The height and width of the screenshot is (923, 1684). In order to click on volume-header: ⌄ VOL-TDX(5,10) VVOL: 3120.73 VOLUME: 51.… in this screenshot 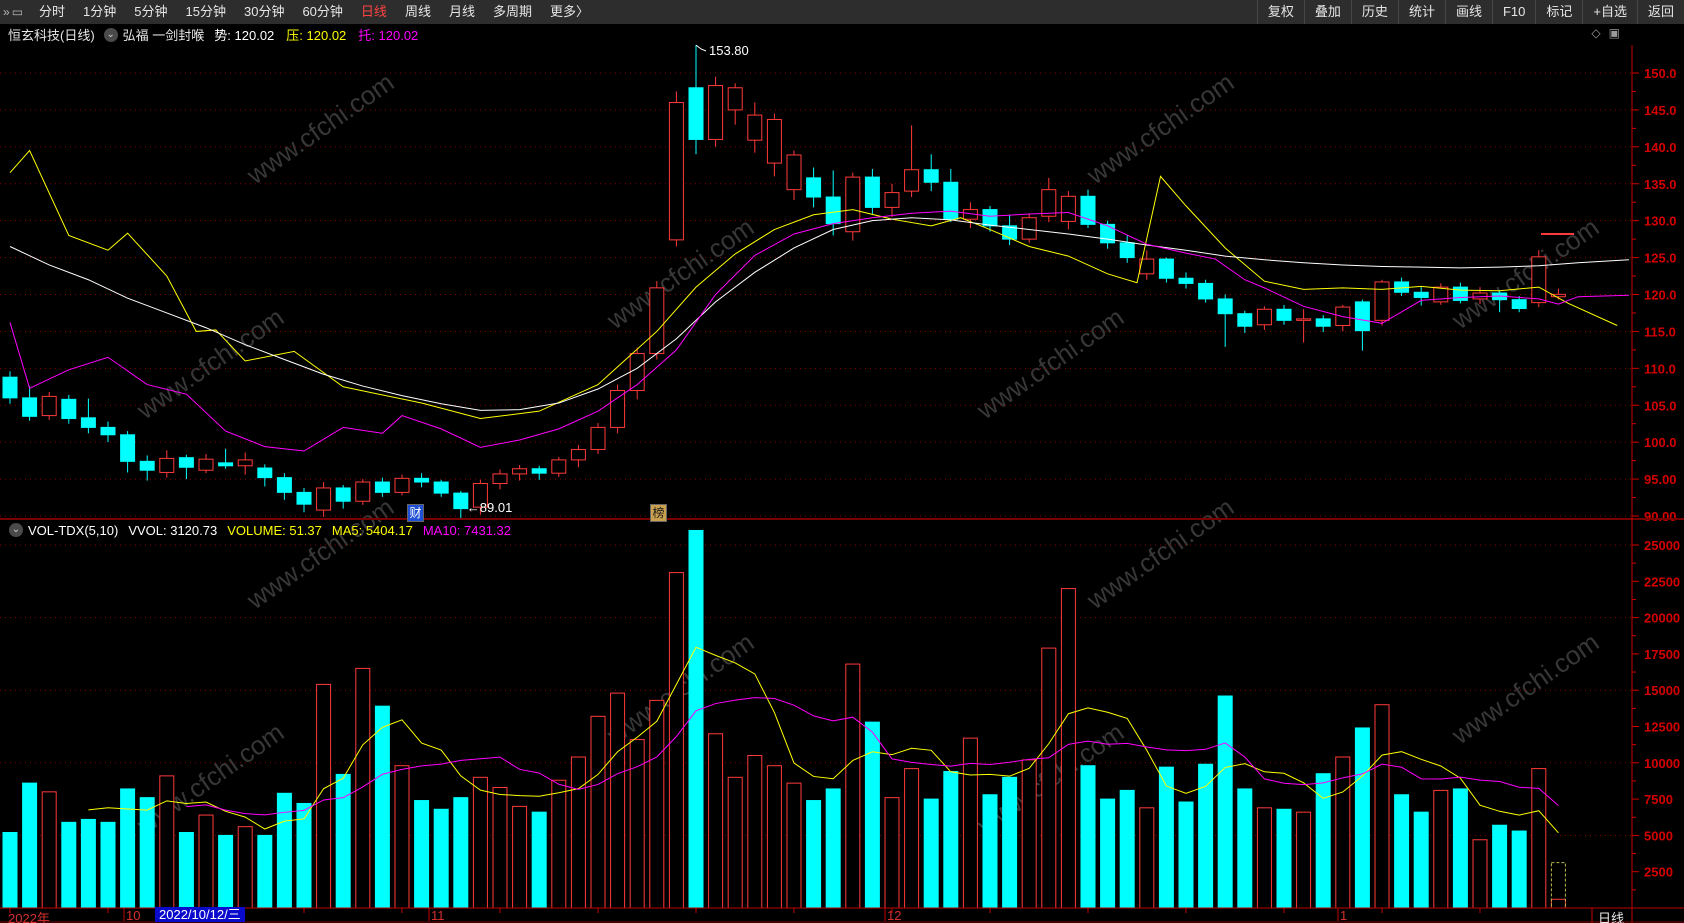, I will do `click(262, 530)`.